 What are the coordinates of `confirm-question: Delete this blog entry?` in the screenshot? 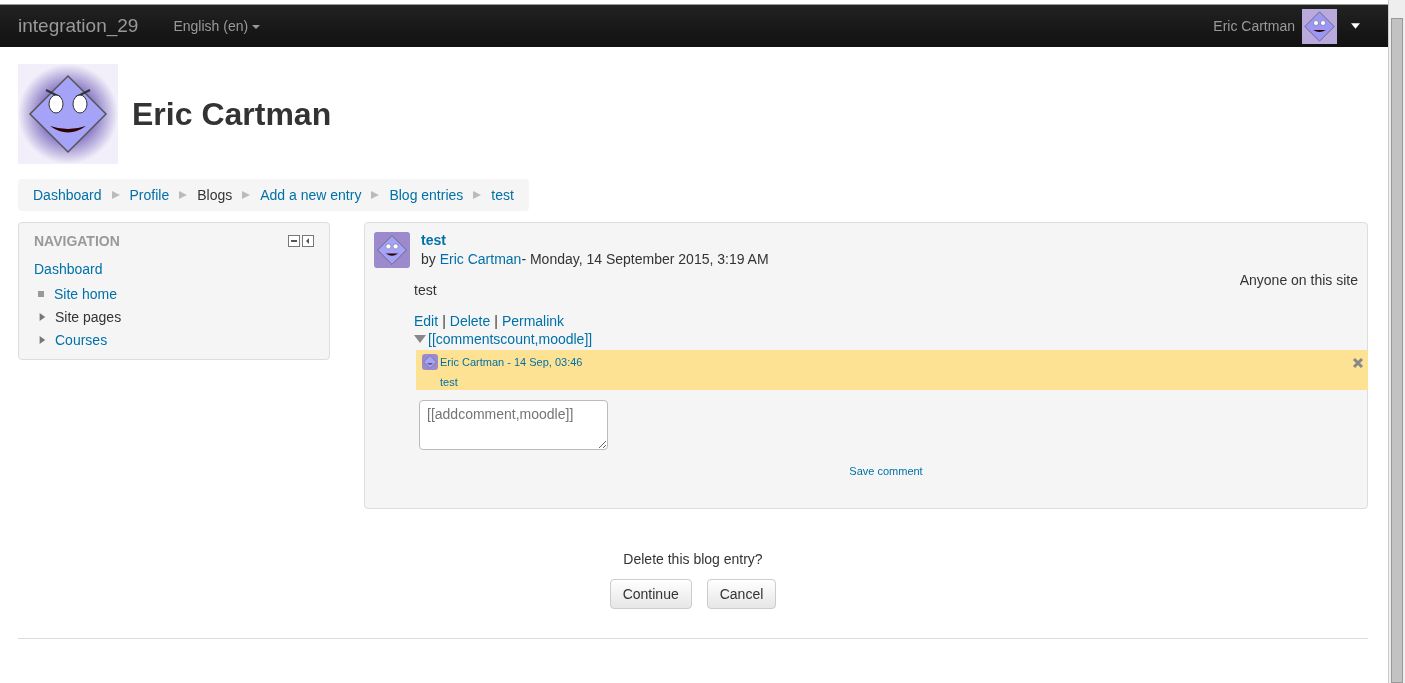 It's located at (693, 559).